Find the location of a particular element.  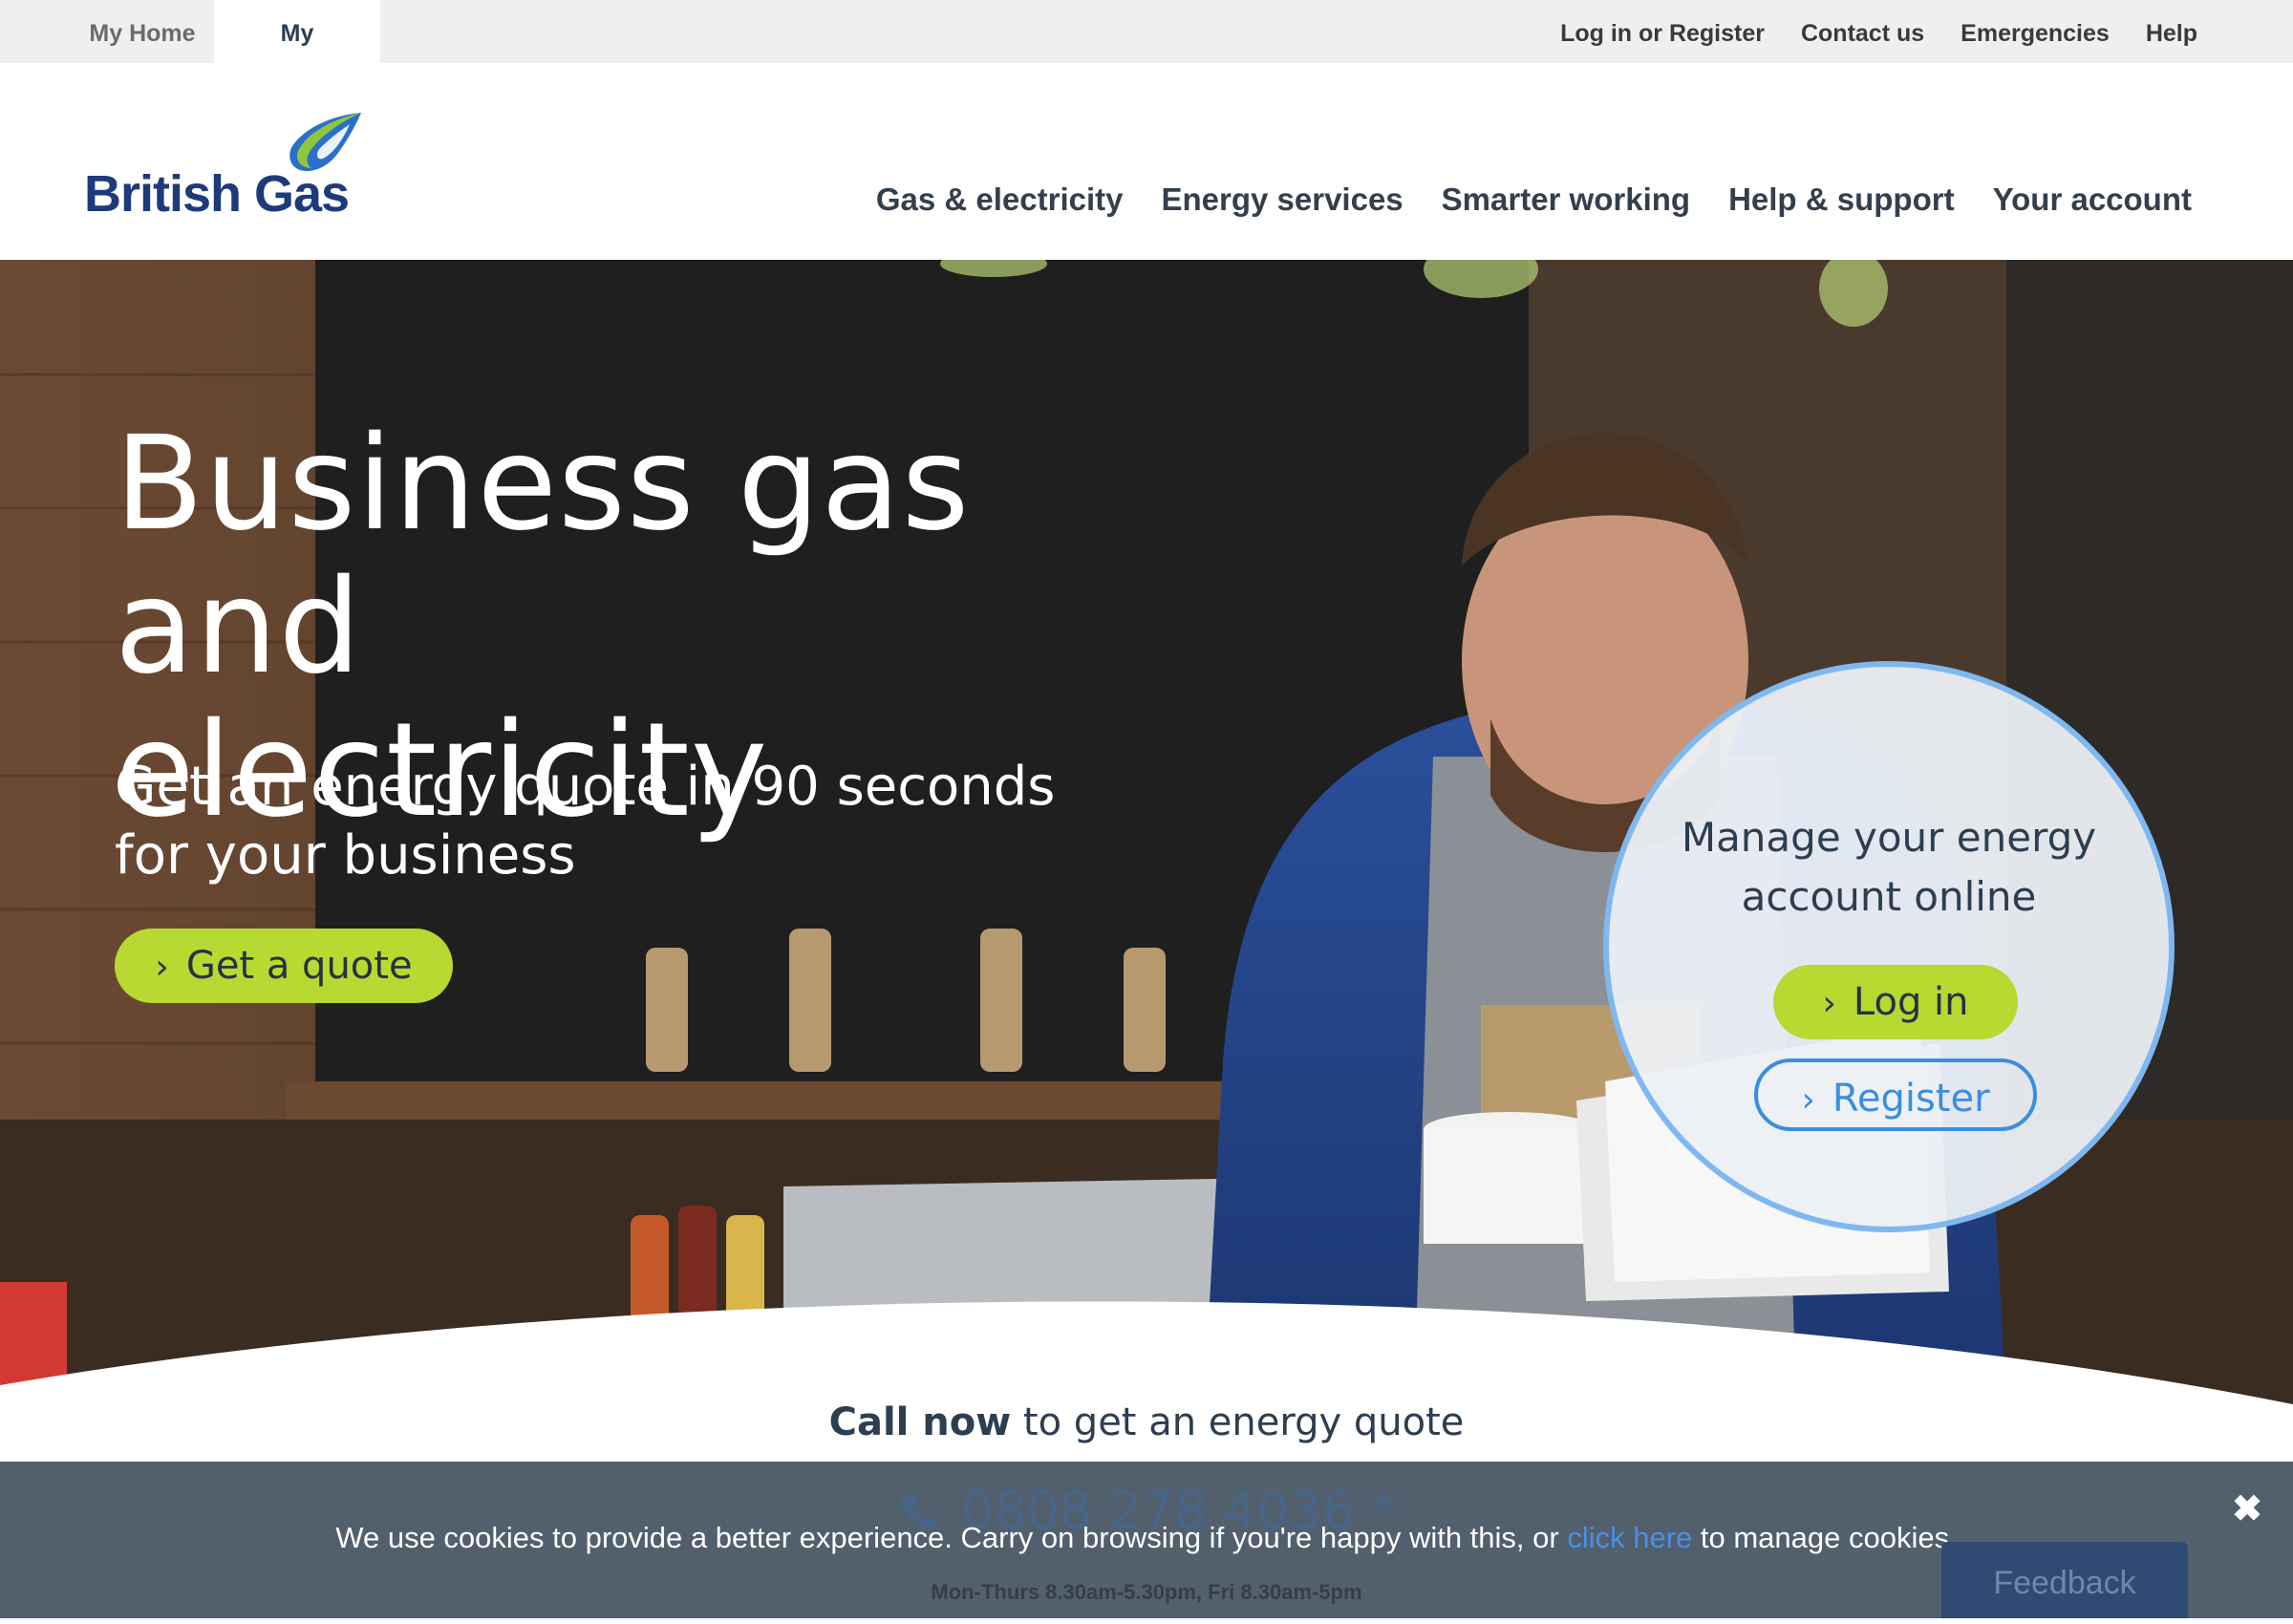

nav-energy-services: Energy services is located at coordinates (1282, 200).